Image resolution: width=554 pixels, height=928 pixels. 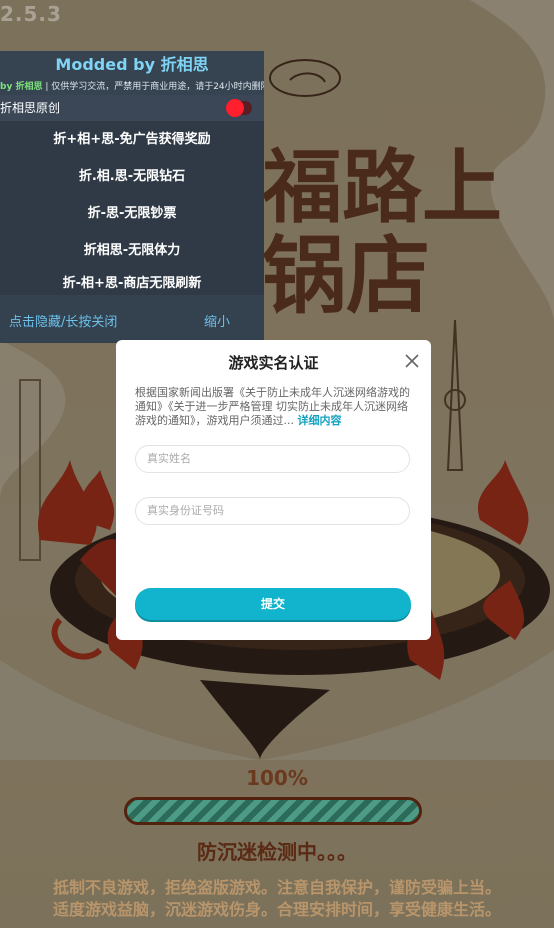 What do you see at coordinates (320, 420) in the screenshot?
I see `details-link: 详细内容` at bounding box center [320, 420].